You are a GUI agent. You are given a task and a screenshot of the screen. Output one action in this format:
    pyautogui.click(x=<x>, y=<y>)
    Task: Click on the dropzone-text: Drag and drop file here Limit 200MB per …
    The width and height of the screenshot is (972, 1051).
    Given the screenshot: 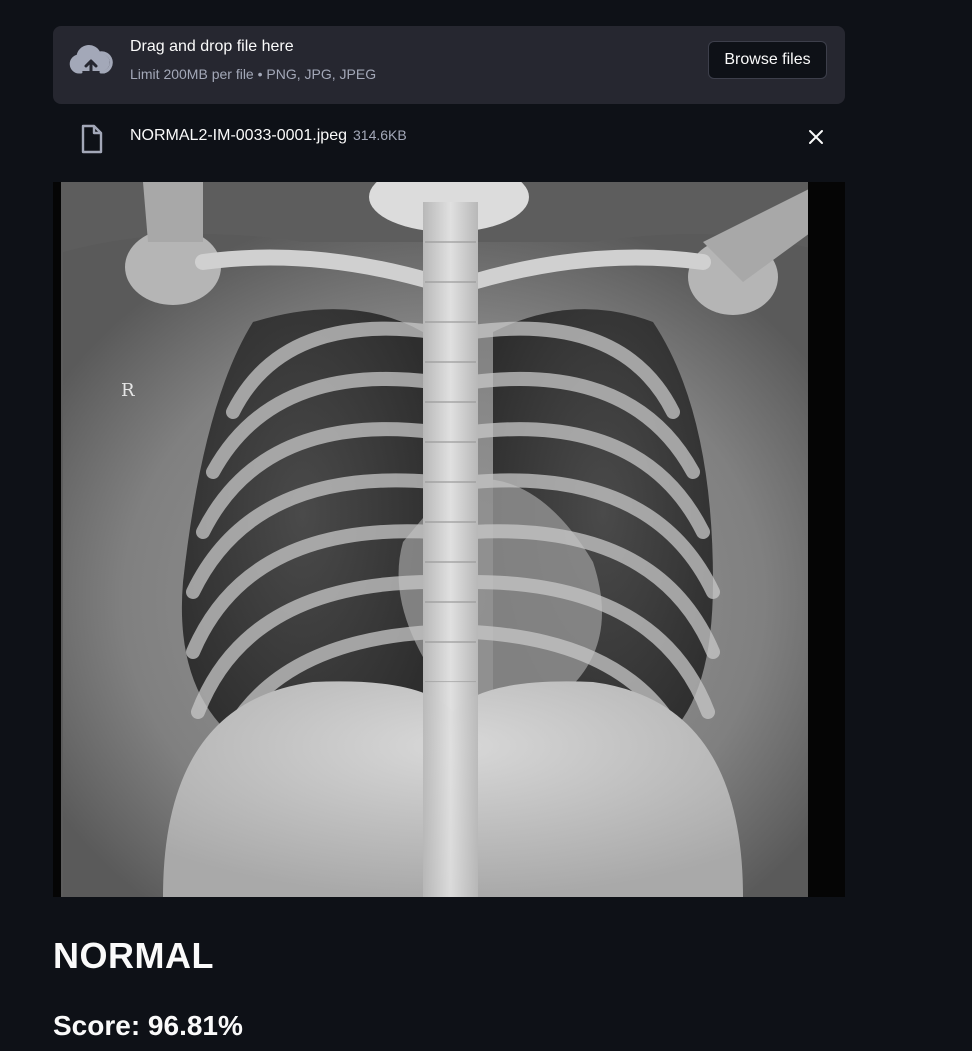 What is the action you would take?
    pyautogui.click(x=253, y=59)
    